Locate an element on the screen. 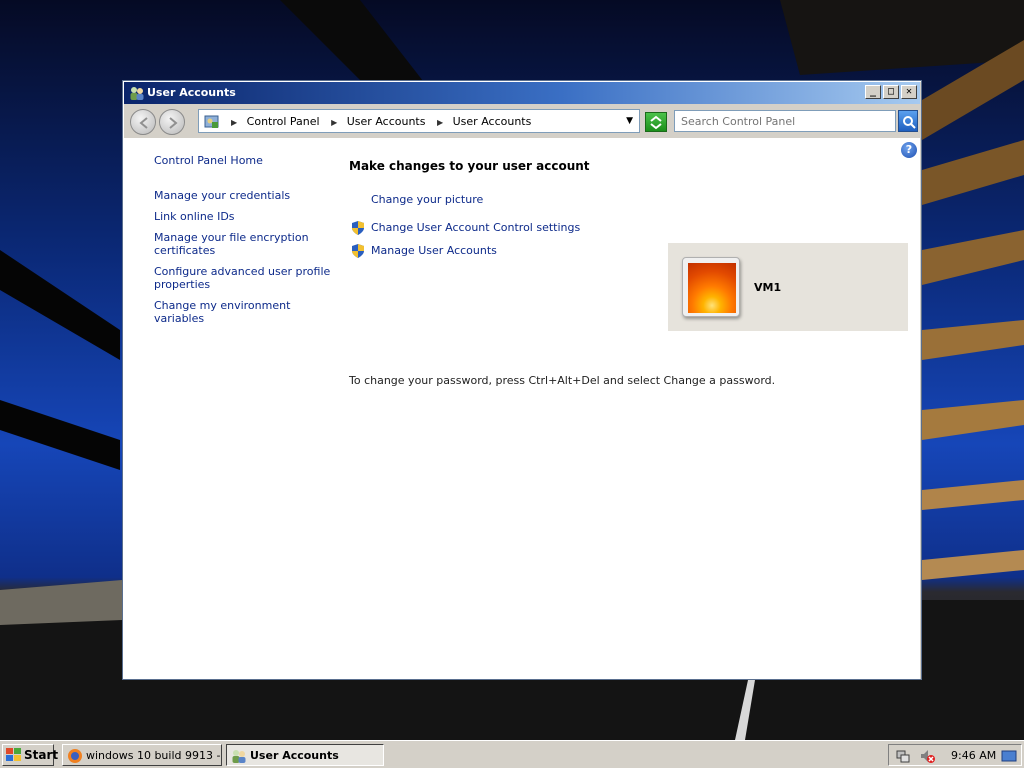 The width and height of the screenshot is (1024, 768). manage-user-accounts-link: Manage User Accounts is located at coordinates (434, 250).